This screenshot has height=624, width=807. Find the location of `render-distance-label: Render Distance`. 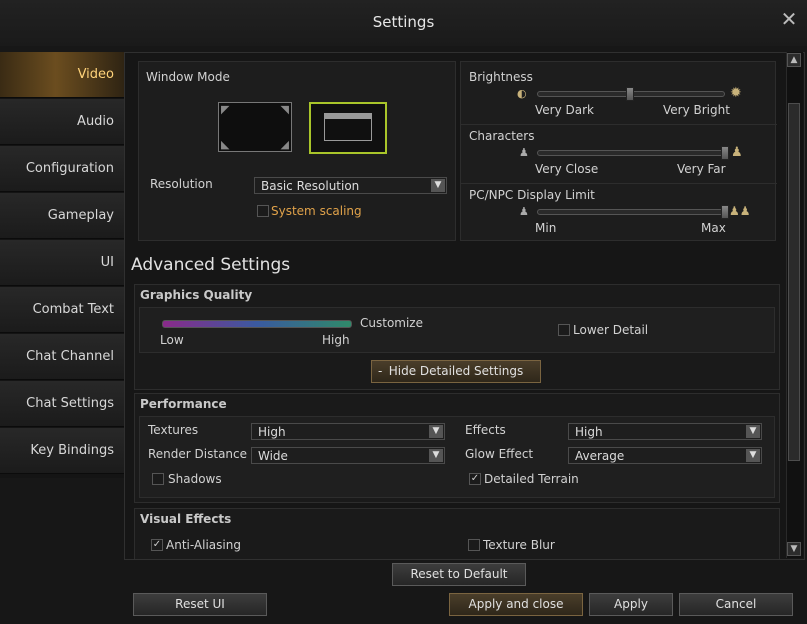

render-distance-label: Render Distance is located at coordinates (198, 454).